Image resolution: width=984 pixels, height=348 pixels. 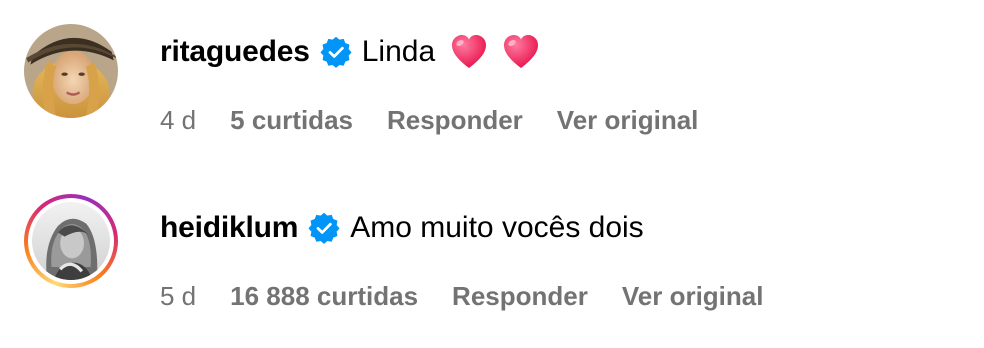 What do you see at coordinates (178, 120) in the screenshot?
I see `comment-timestamp: 4 d` at bounding box center [178, 120].